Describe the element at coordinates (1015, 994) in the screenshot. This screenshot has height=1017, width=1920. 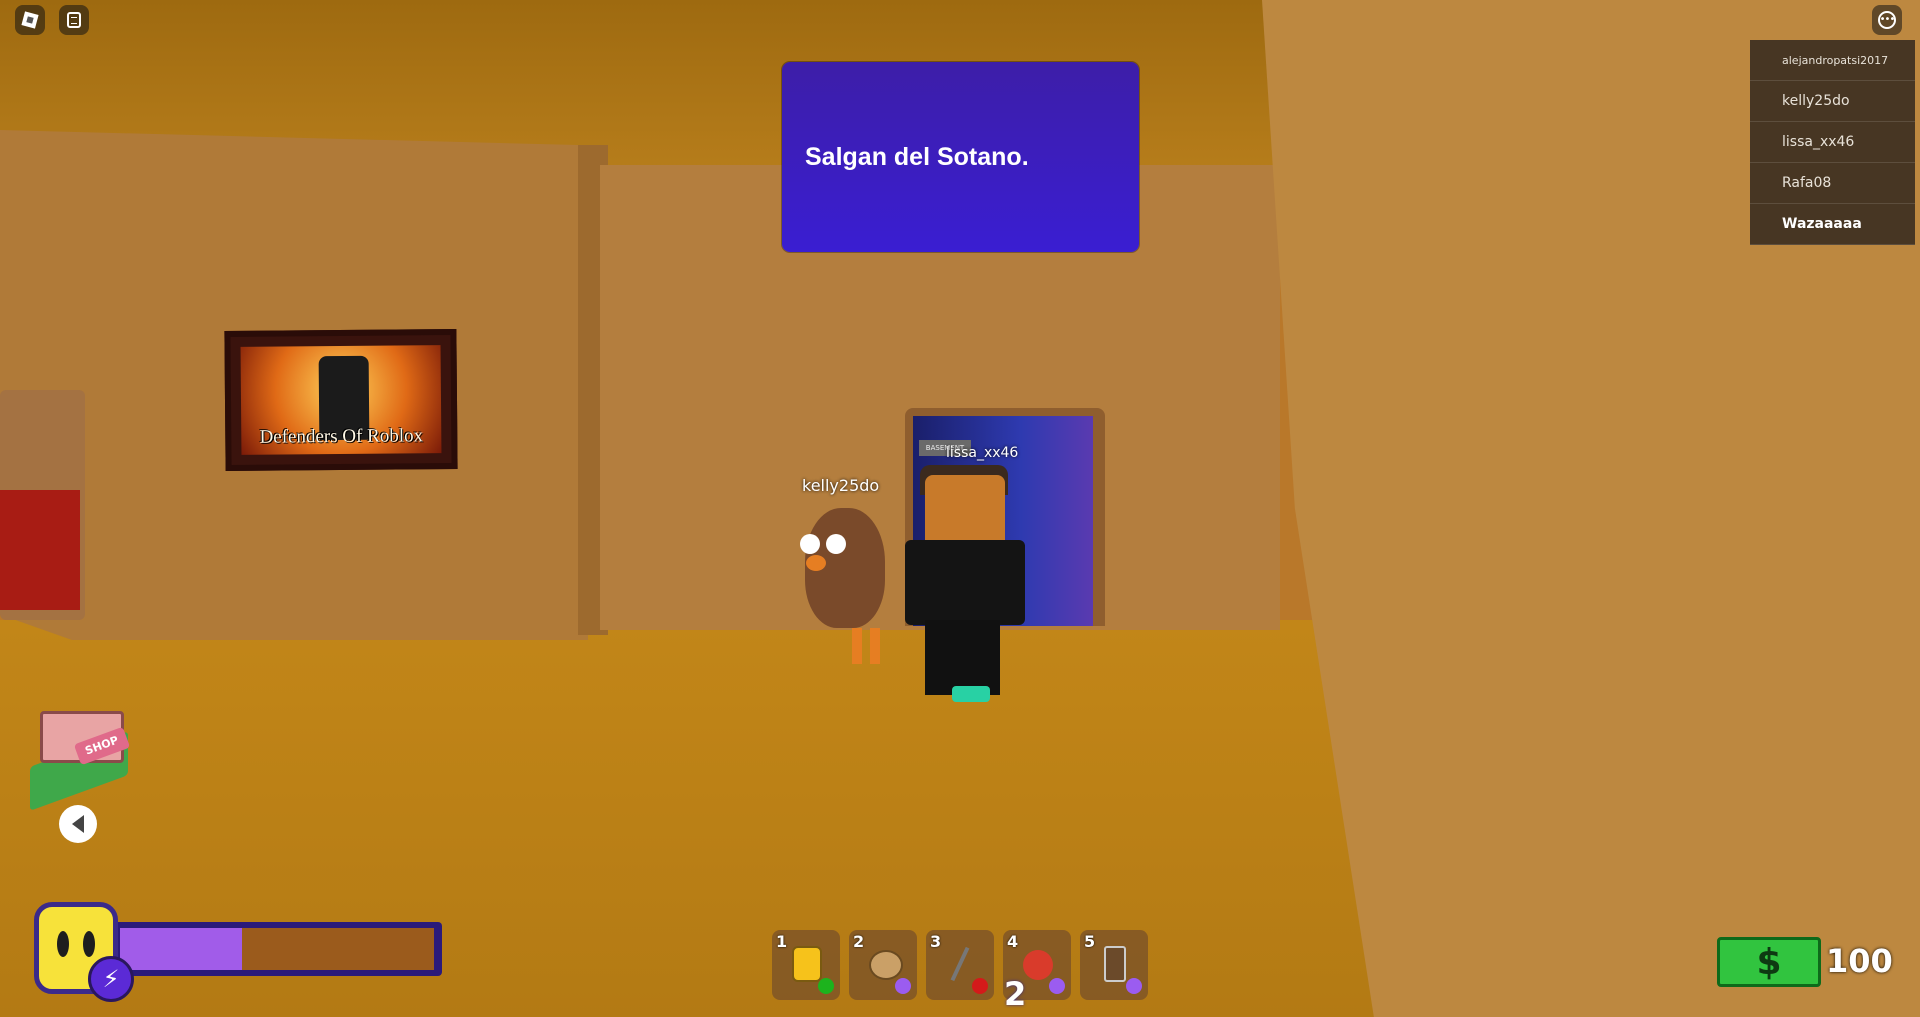
I see `item-stack-count: 2` at that location.